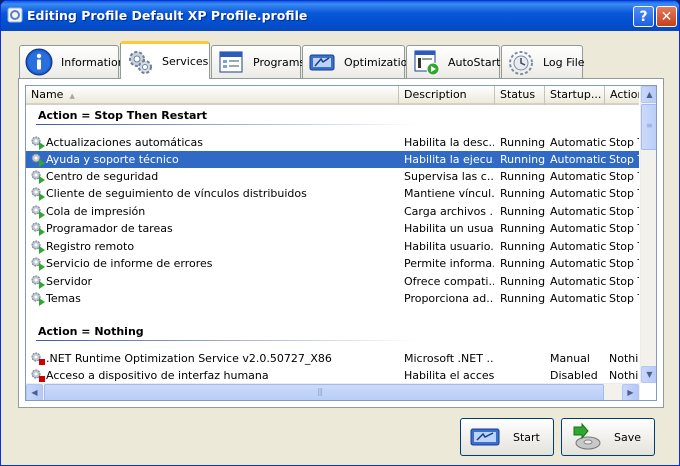 This screenshot has height=466, width=680. Describe the element at coordinates (507, 437) in the screenshot. I see `start-button: Start` at that location.